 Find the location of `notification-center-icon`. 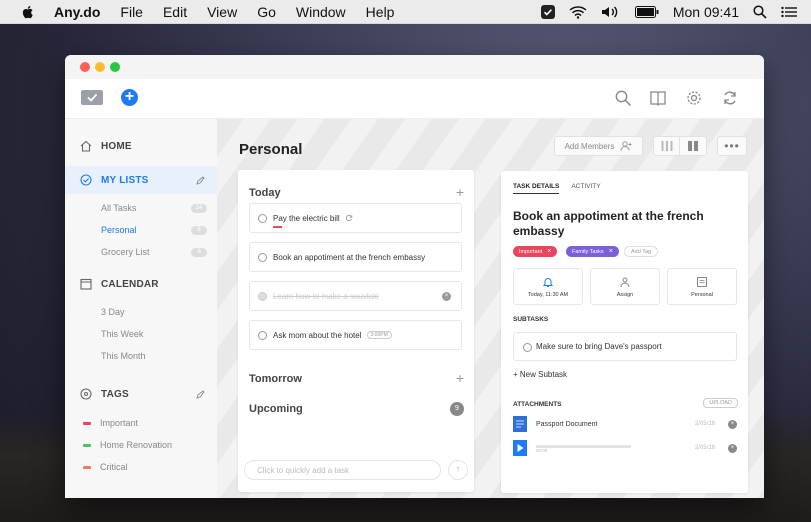

notification-center-icon is located at coordinates (789, 12).